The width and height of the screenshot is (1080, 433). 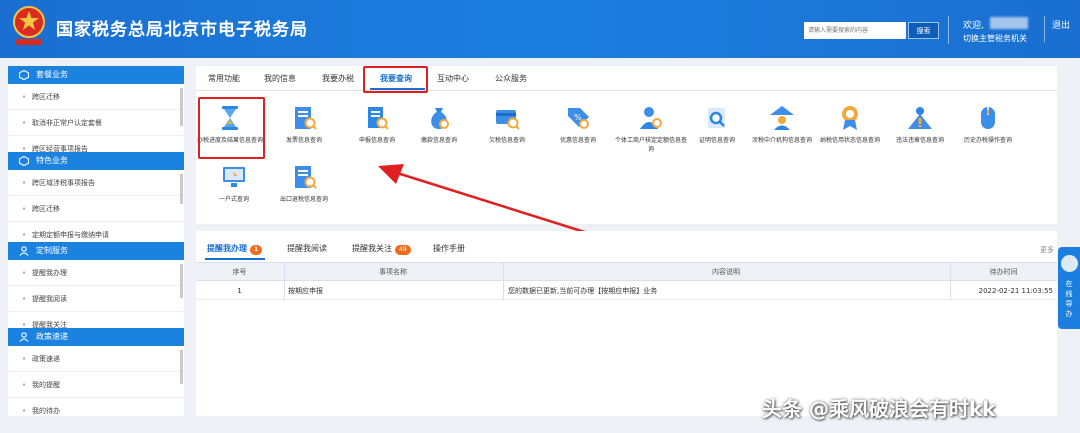 What do you see at coordinates (1015, 291) in the screenshot?
I see `row-time: 2022-02-21 11:03:55` at bounding box center [1015, 291].